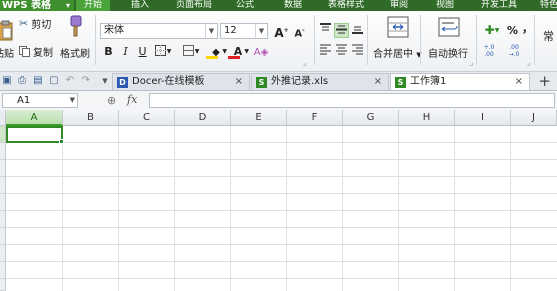 This screenshot has width=557, height=291. I want to click on border-icon, so click(160, 50).